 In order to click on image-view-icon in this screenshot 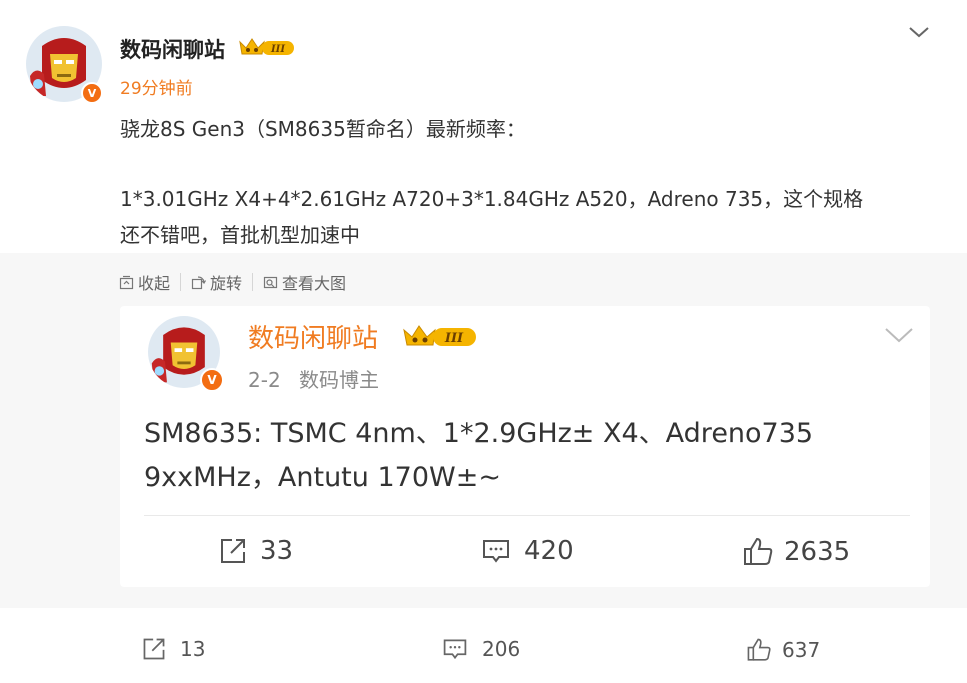, I will do `click(270, 282)`.